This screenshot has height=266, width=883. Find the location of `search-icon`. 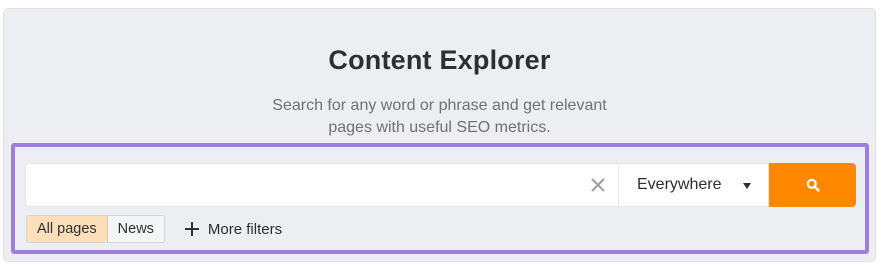

search-icon is located at coordinates (813, 185).